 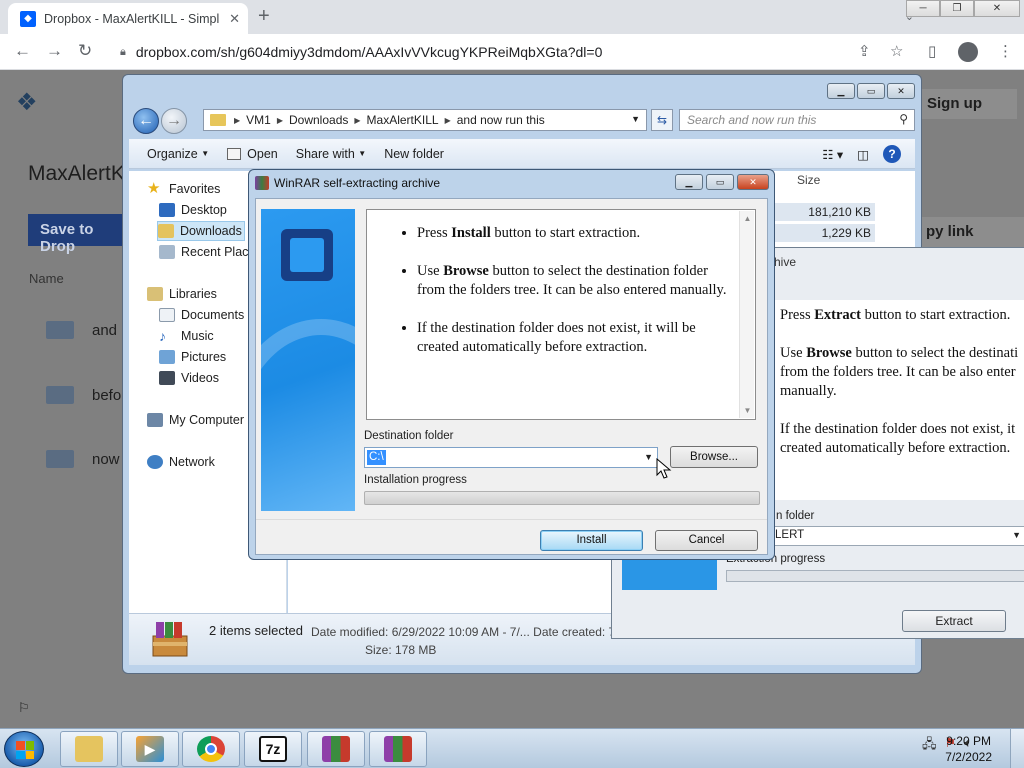 I want to click on taskbar-media-player-button: ▶, so click(x=150, y=749).